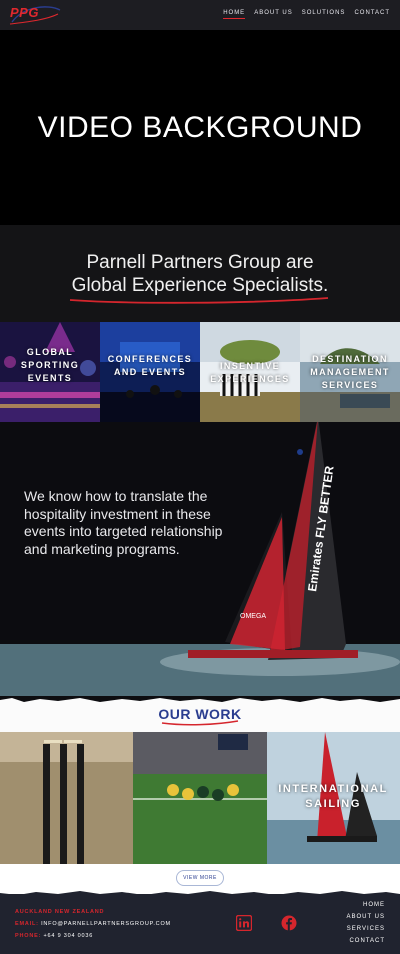 The width and height of the screenshot is (400, 954). I want to click on site-header: PPG HOME ABOUT US SOLUTIONS CONTACT, so click(200, 15).